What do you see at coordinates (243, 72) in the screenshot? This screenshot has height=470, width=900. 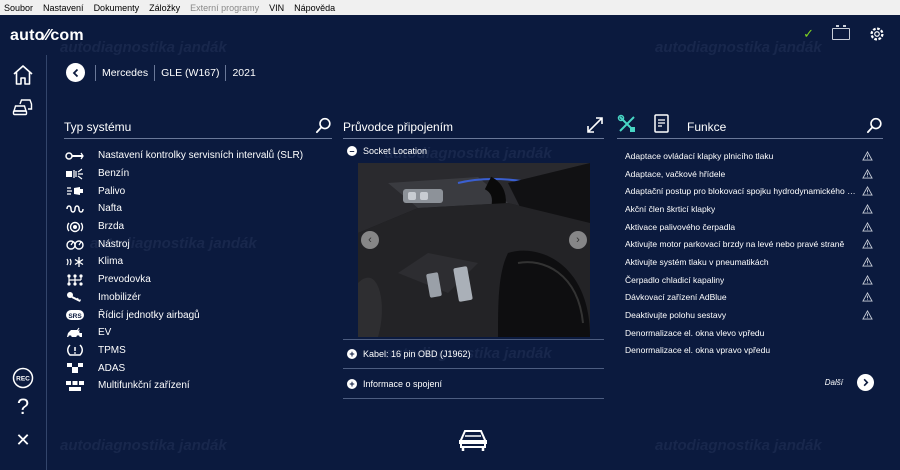 I see `breadcrumb-year: 2021` at bounding box center [243, 72].